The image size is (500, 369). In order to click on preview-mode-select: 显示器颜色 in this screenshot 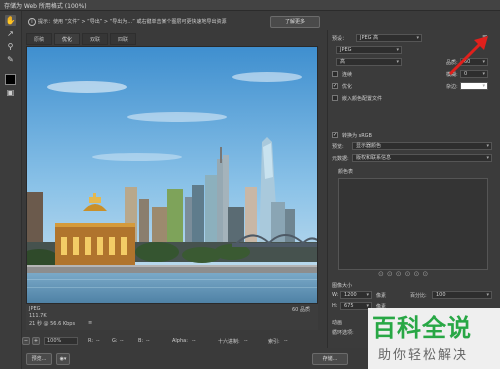, I will do `click(422, 146)`.